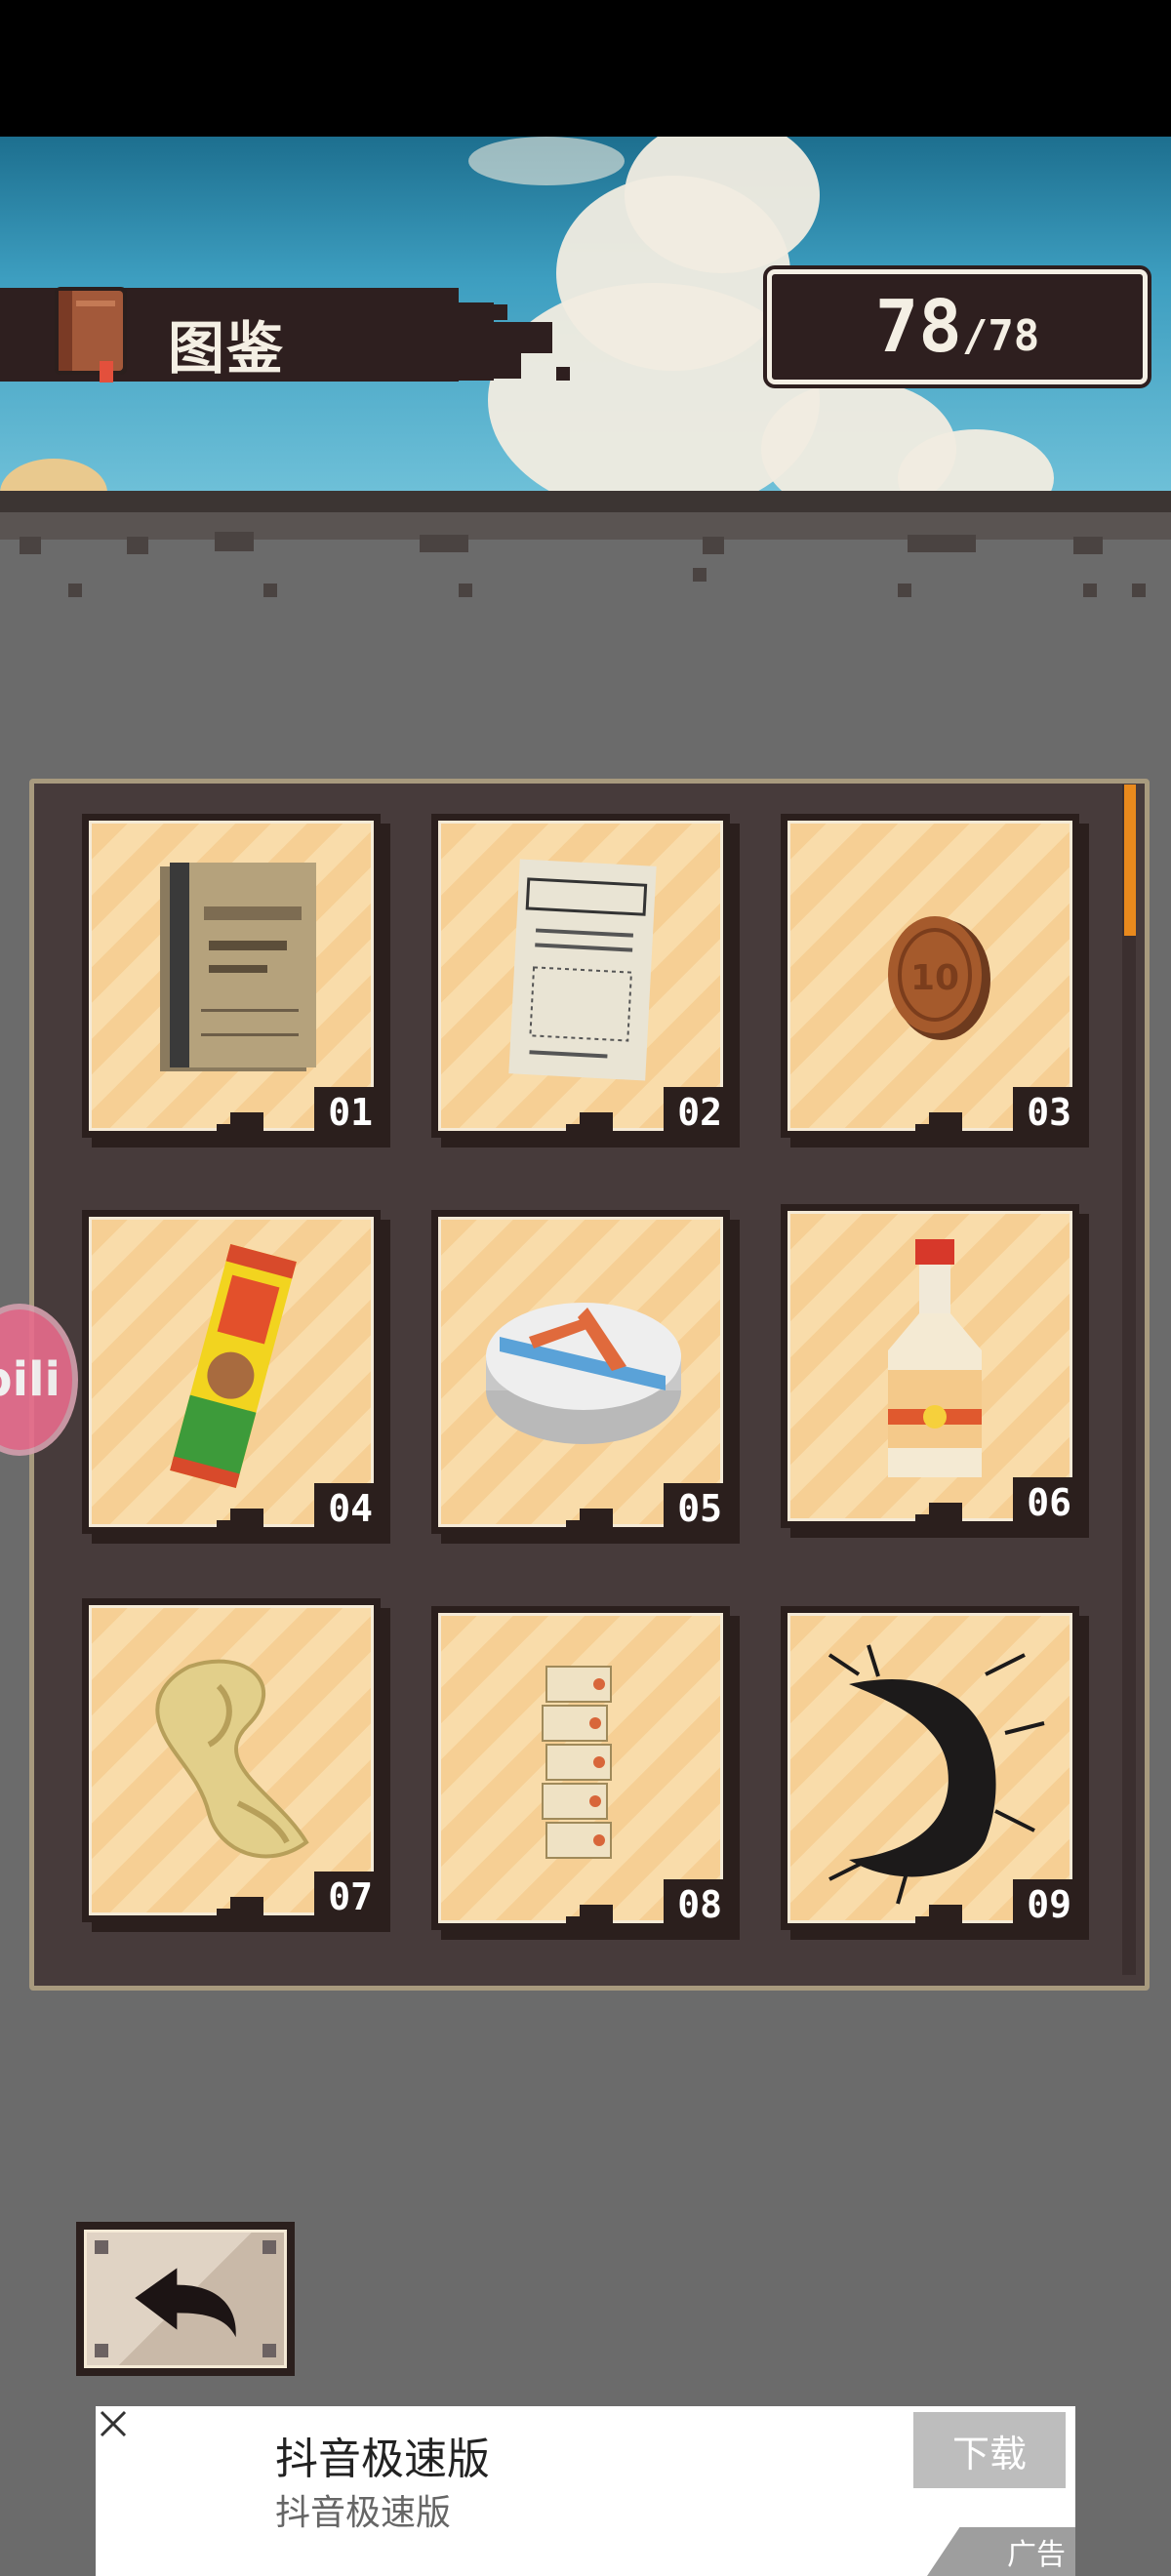  Describe the element at coordinates (363, 2513) in the screenshot. I see `ad-subtitle: 抖音极速版` at that location.